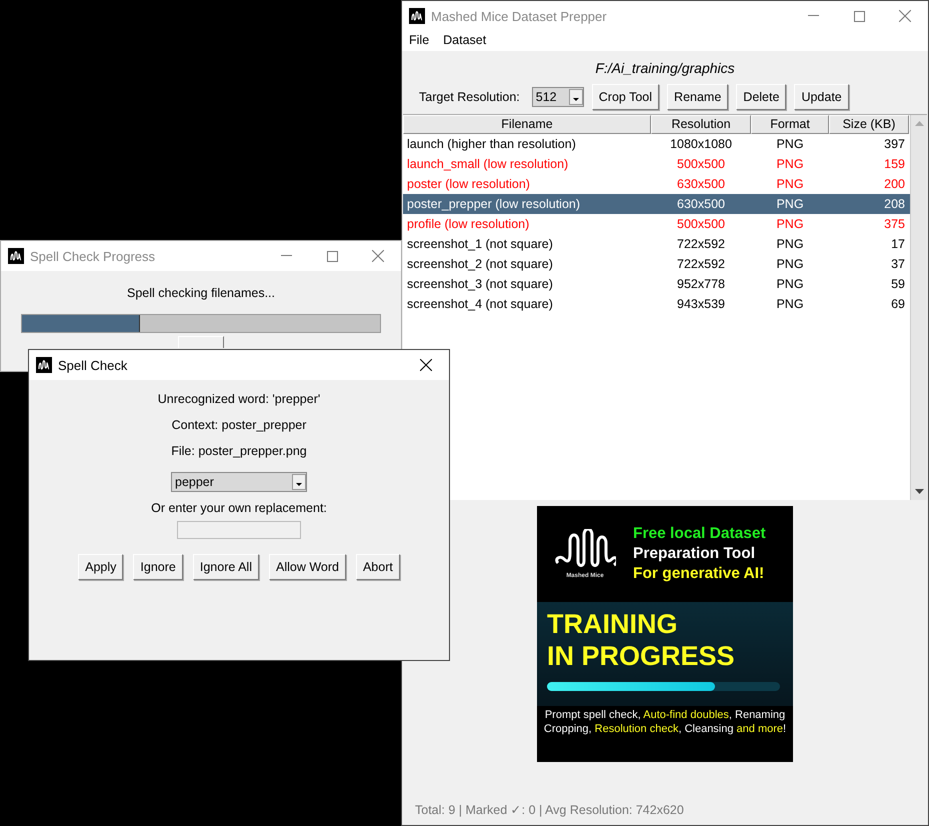 This screenshot has width=929, height=826. Describe the element at coordinates (307, 567) in the screenshot. I see `dialog-button: Allow Word` at that location.